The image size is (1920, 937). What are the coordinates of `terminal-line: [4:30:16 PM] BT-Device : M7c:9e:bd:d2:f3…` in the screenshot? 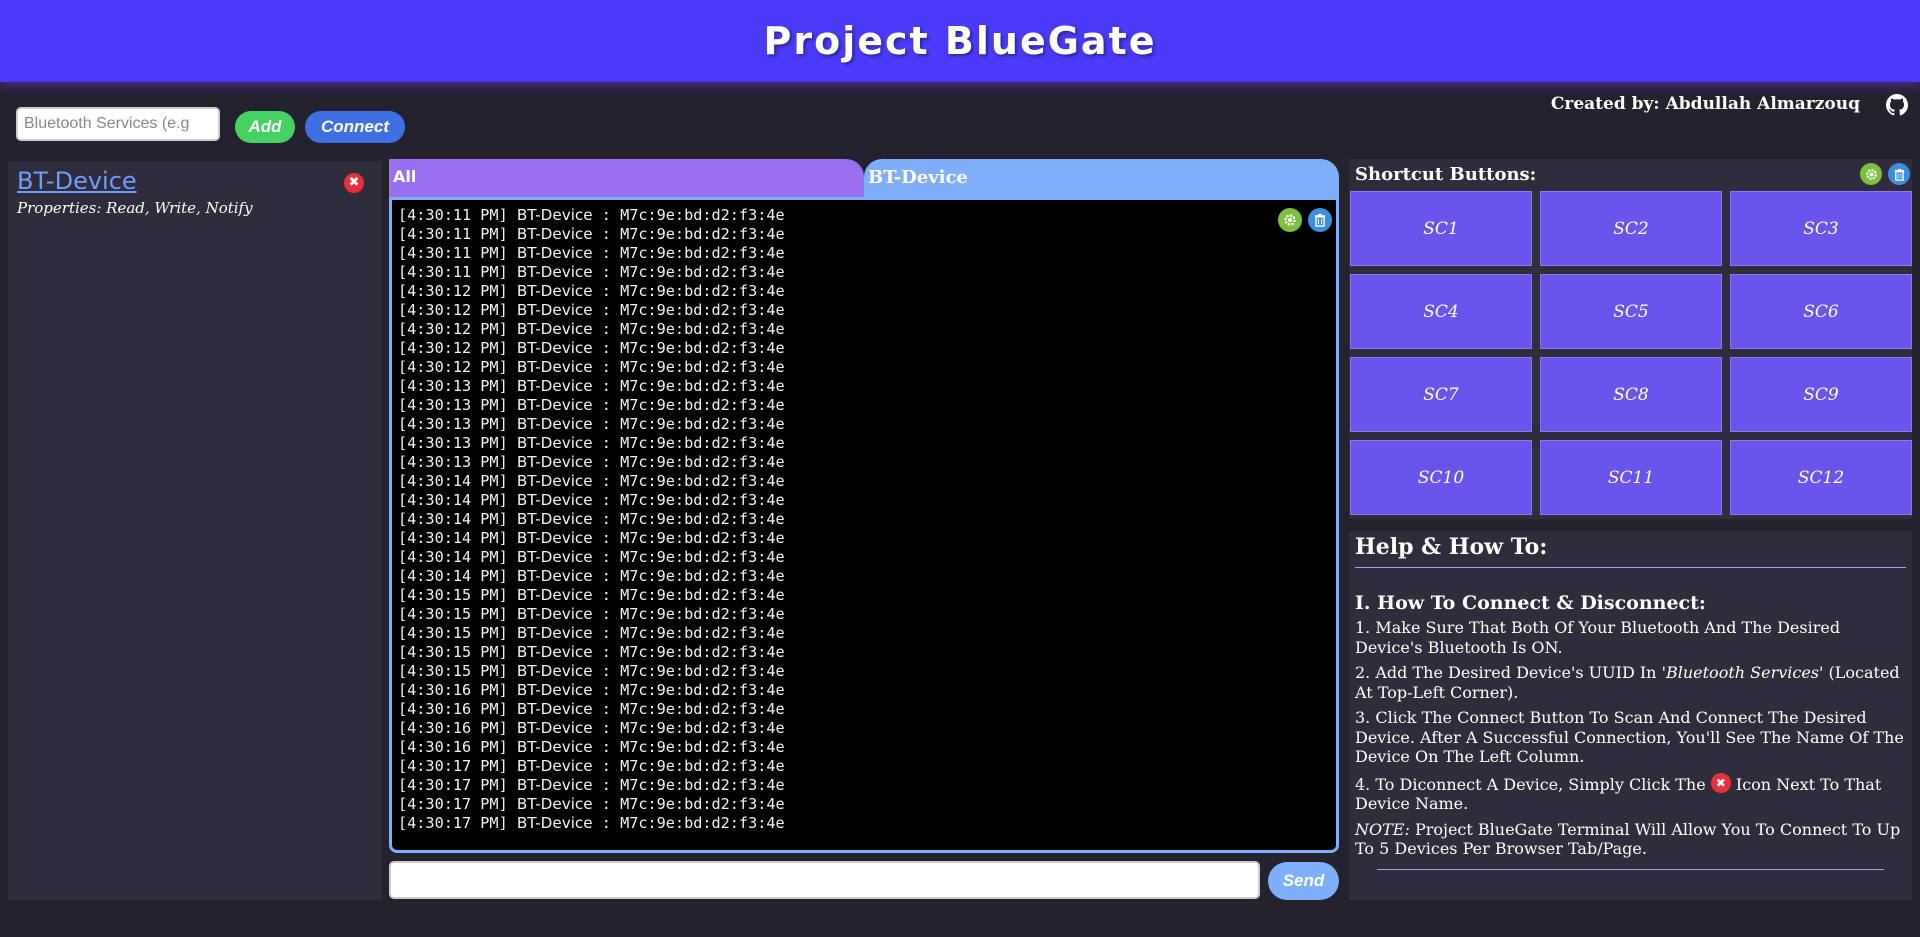 It's located at (591, 728).